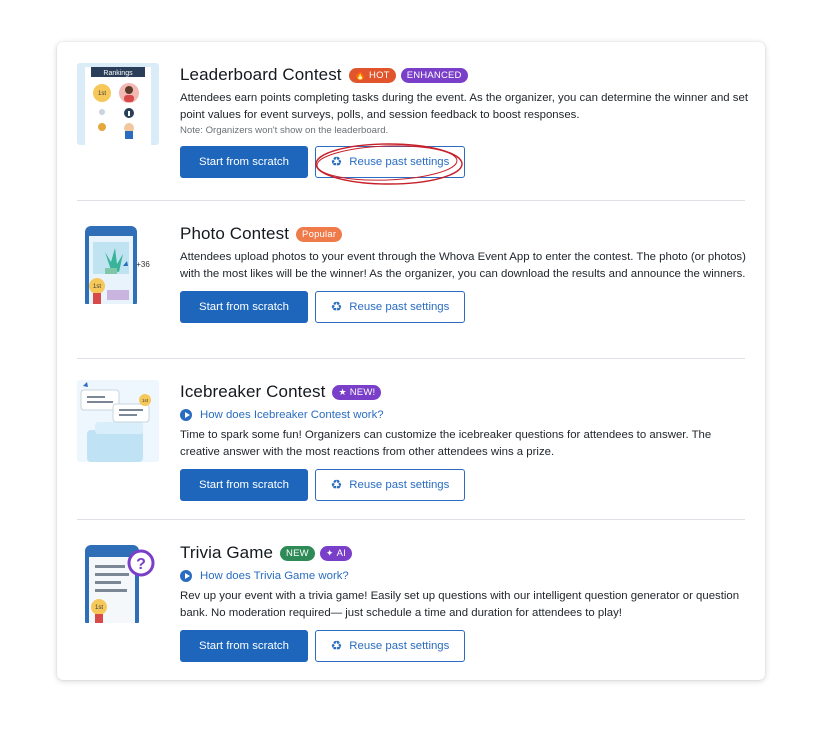 Image resolution: width=817 pixels, height=729 pixels. What do you see at coordinates (372, 75) in the screenshot?
I see `hot-badge: 🔥 HOT` at bounding box center [372, 75].